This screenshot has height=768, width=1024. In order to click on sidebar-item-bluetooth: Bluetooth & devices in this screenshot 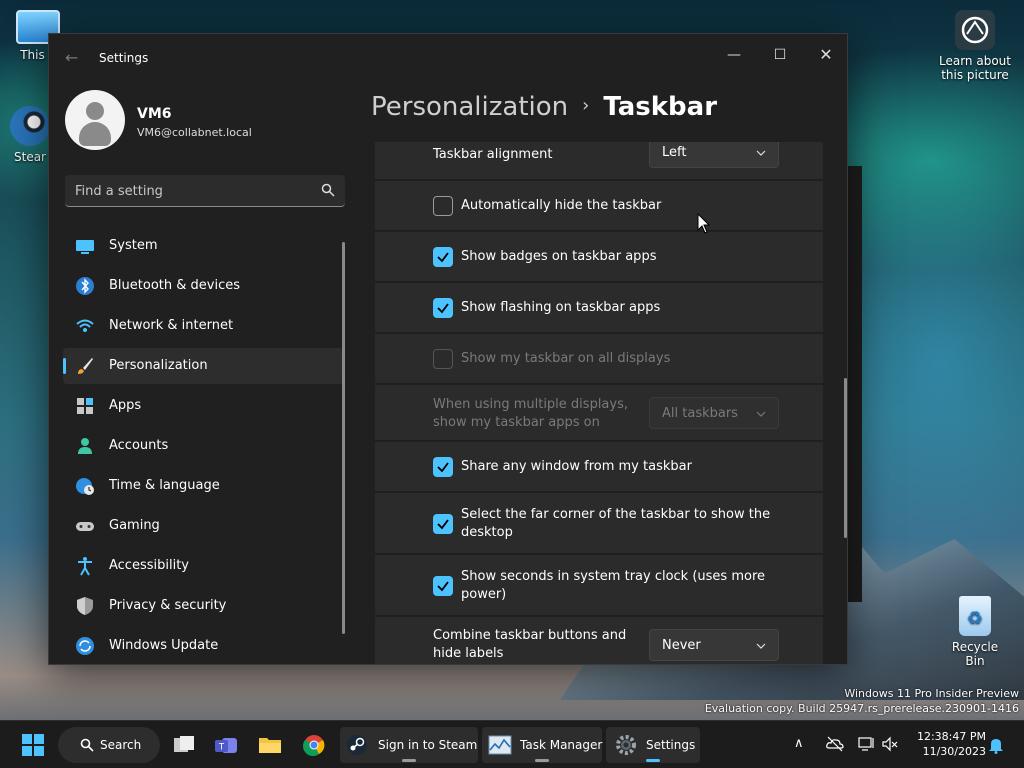, I will do `click(203, 286)`.